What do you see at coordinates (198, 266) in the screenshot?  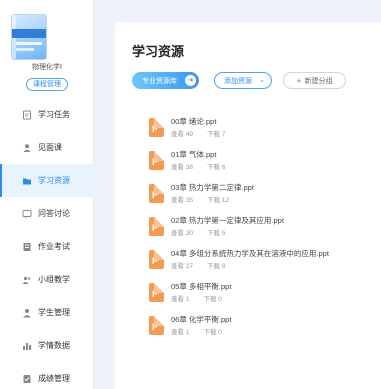 I see `file-meta: 查看 27 下载 8` at bounding box center [198, 266].